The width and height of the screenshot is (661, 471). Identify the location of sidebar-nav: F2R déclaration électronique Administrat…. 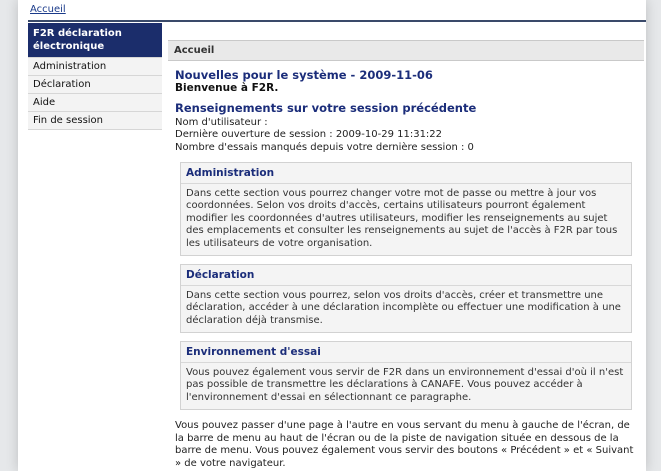
(95, 76).